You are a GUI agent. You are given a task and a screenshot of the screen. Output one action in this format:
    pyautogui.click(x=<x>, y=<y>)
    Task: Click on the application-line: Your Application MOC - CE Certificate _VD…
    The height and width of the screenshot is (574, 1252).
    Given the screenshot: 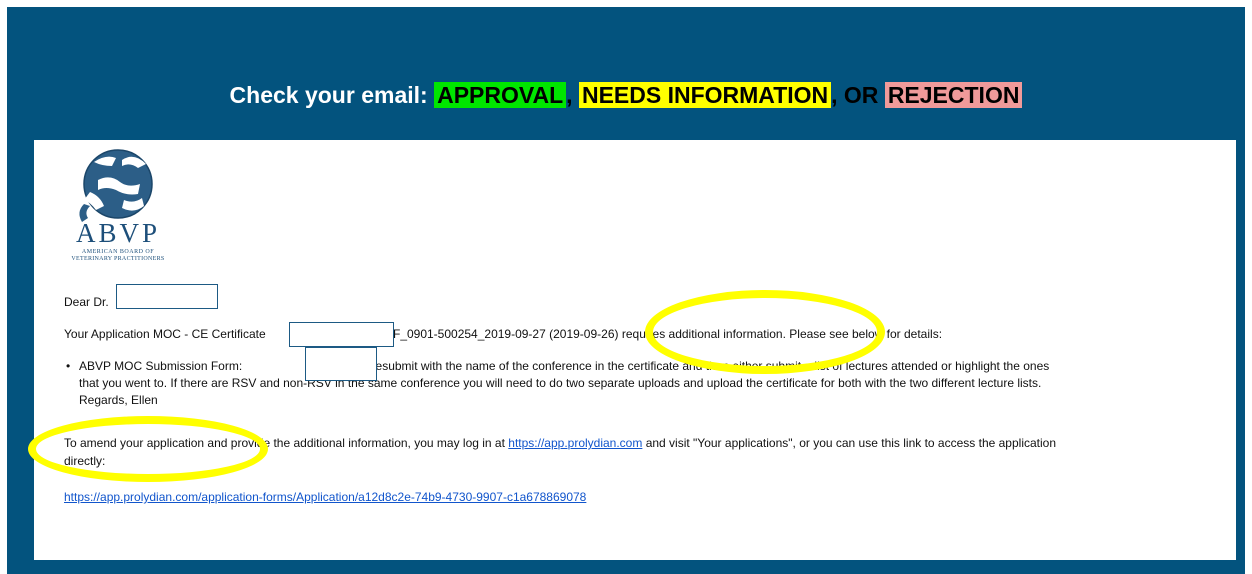 What is the action you would take?
    pyautogui.click(x=503, y=334)
    